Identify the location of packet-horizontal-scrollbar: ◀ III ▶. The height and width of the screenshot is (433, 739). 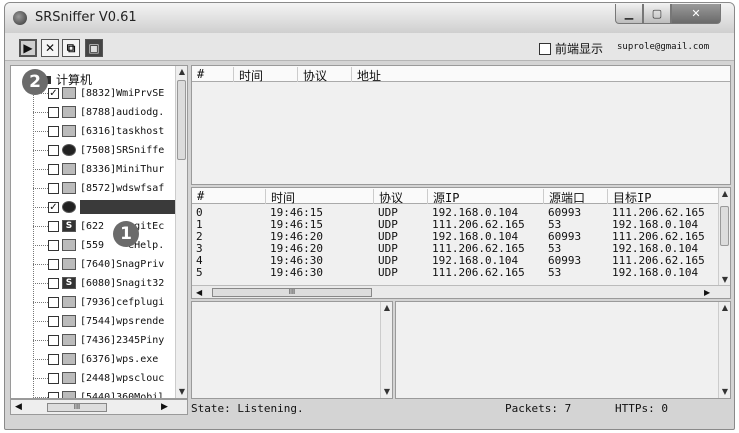
(461, 291).